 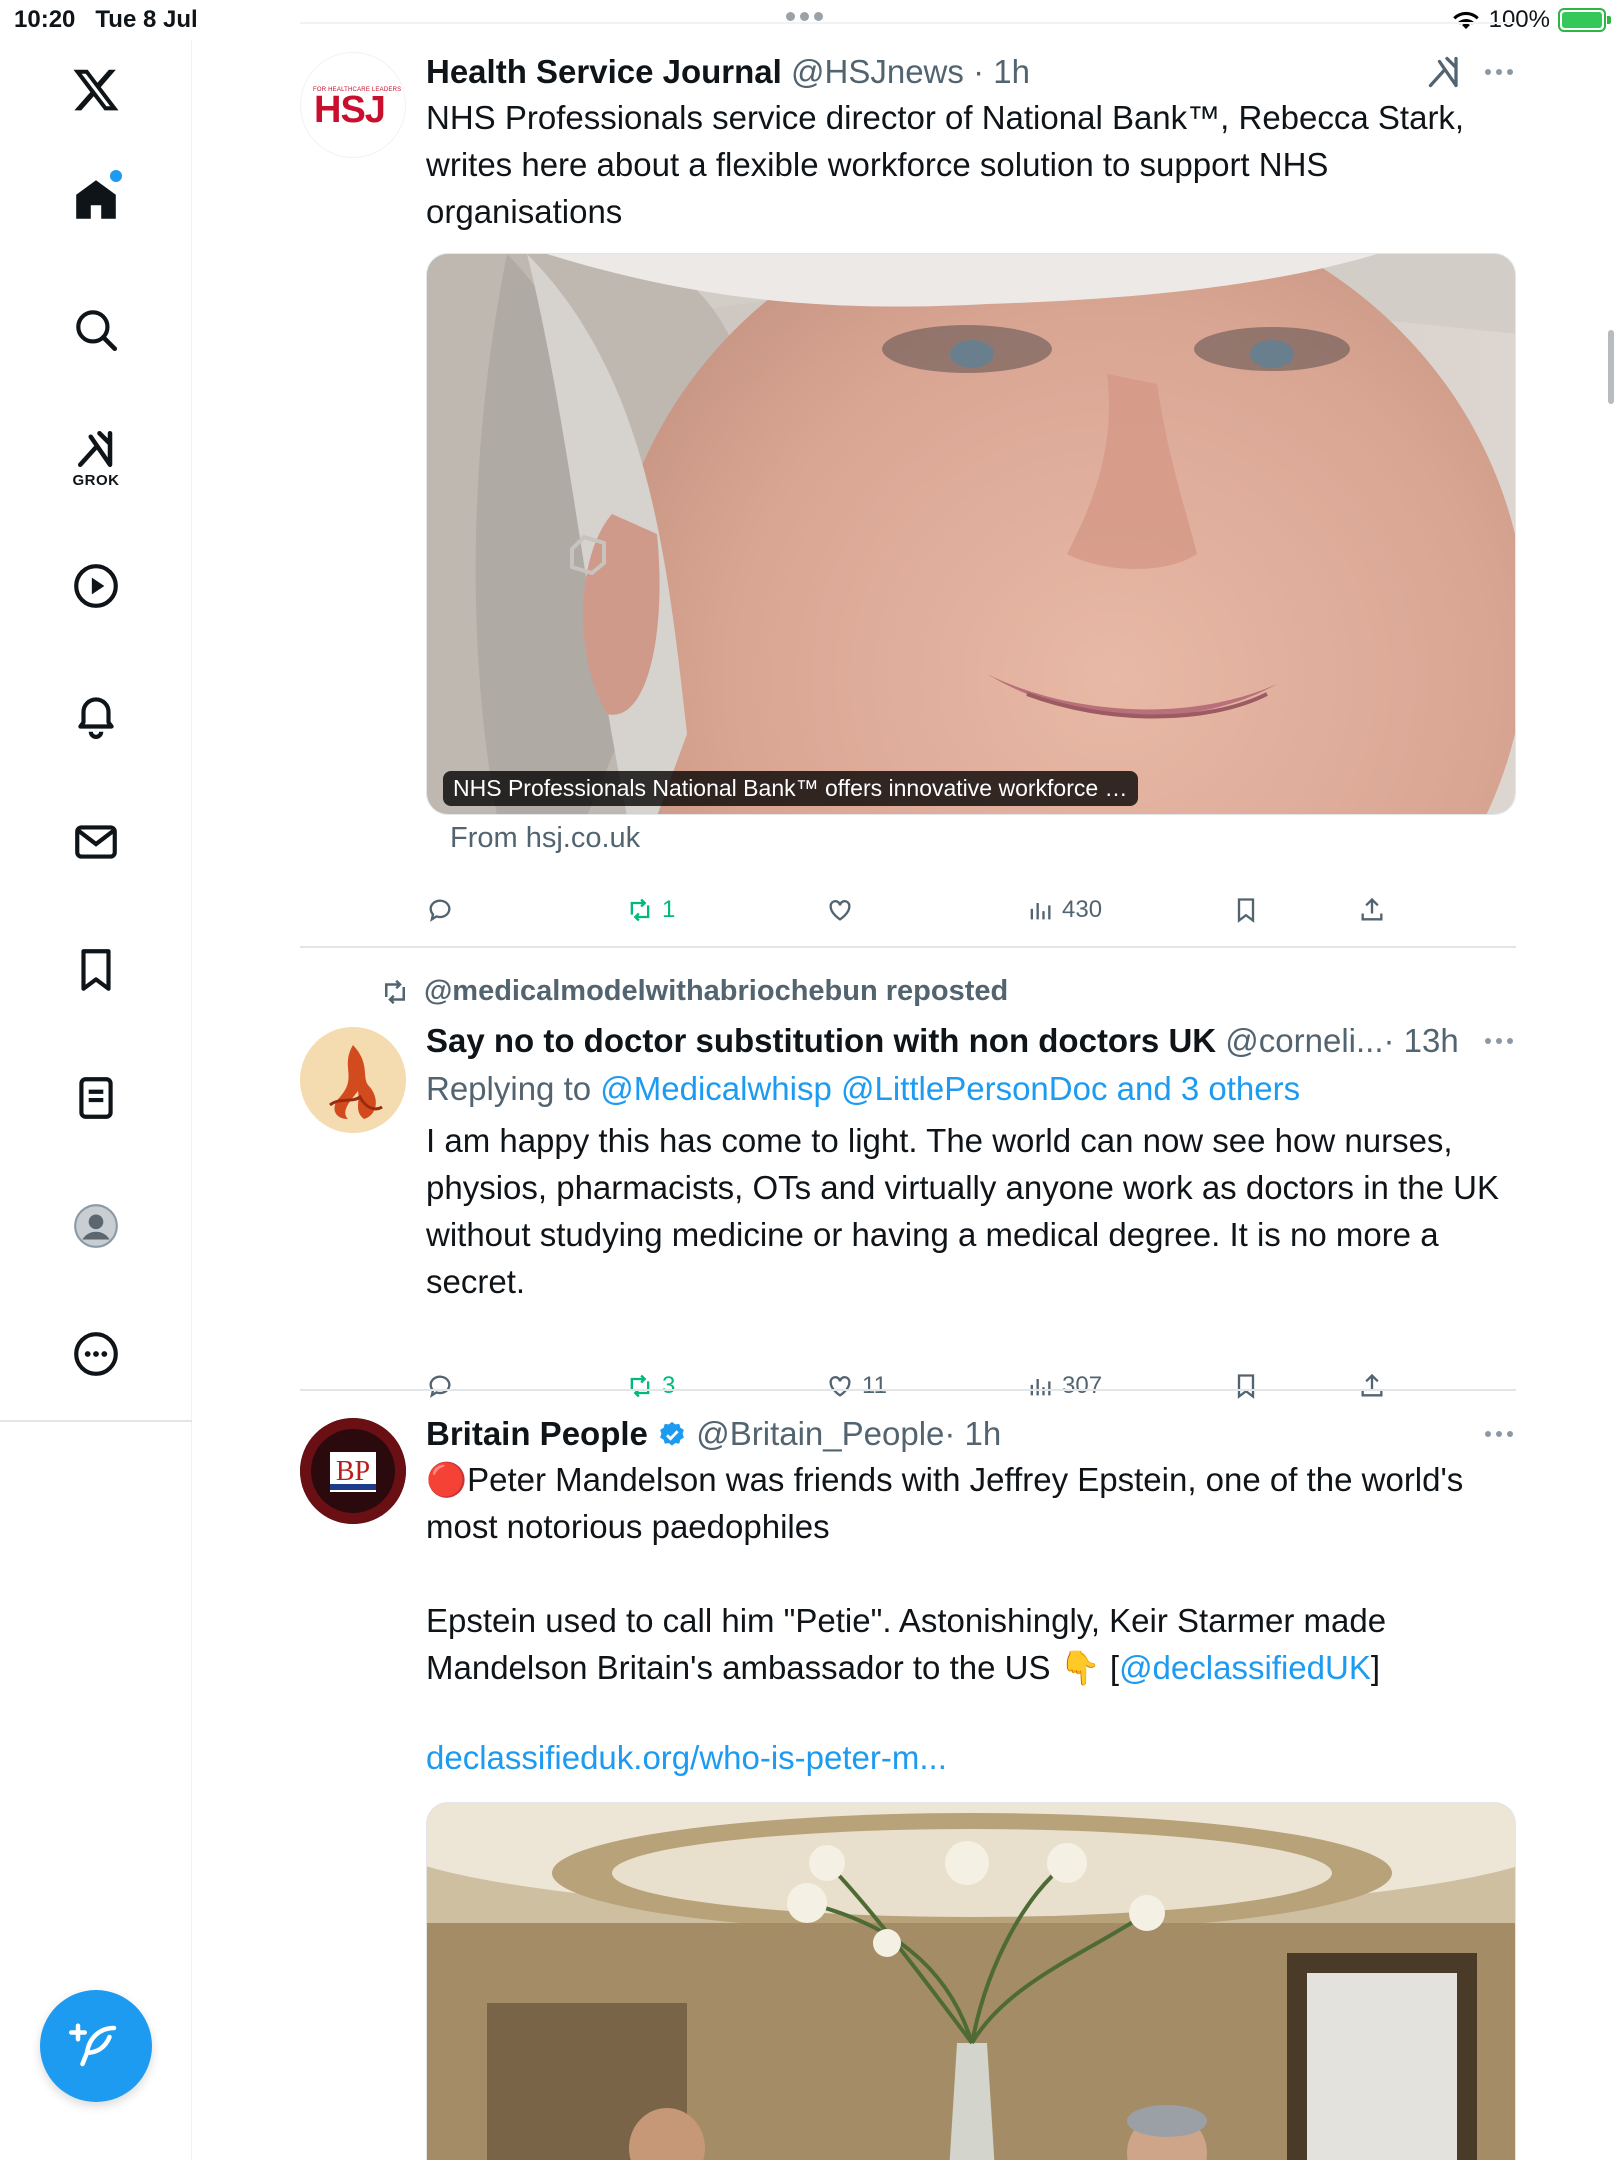 I want to click on x-logo, so click(x=96, y=90).